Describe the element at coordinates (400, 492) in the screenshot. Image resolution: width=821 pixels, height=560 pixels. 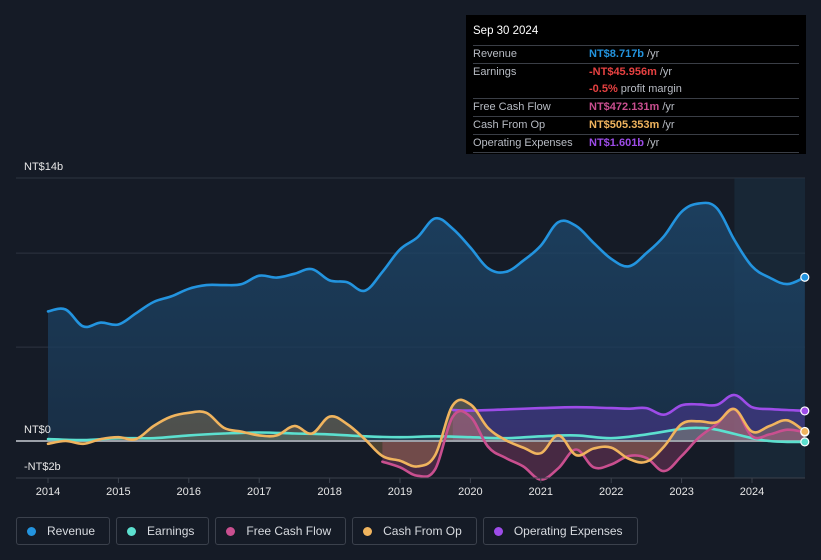
I see `x-tick-label: 2019` at that location.